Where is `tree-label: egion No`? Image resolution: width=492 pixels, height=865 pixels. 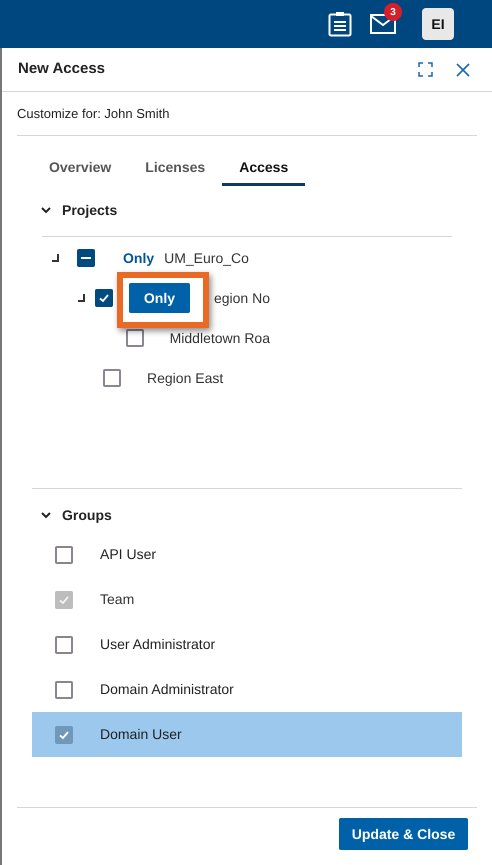
tree-label: egion No is located at coordinates (242, 298).